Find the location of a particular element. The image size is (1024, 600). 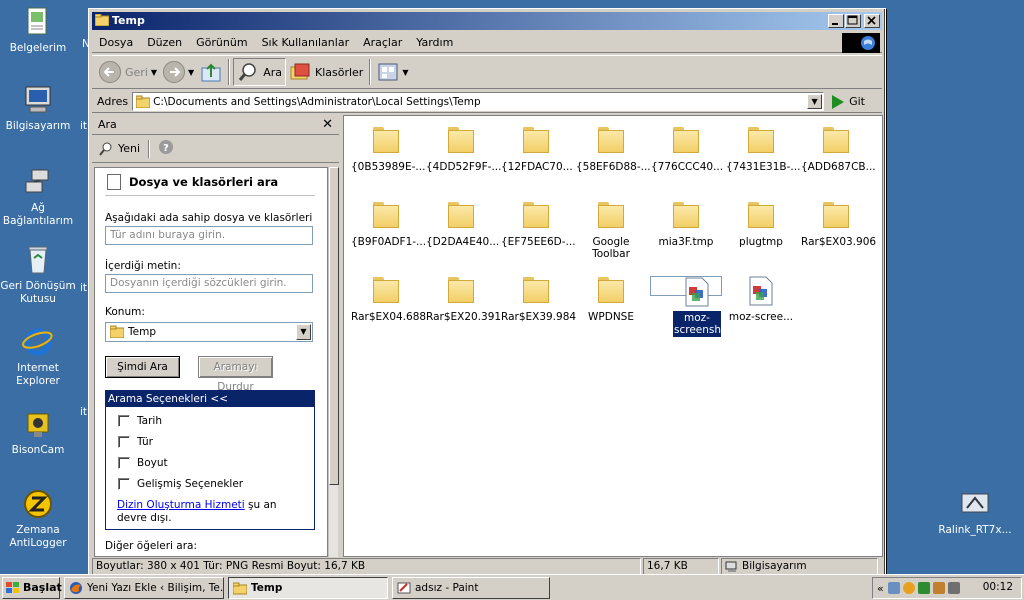

desktop-icon-internet-explorer: Internet Explorer is located at coordinates (38, 357).